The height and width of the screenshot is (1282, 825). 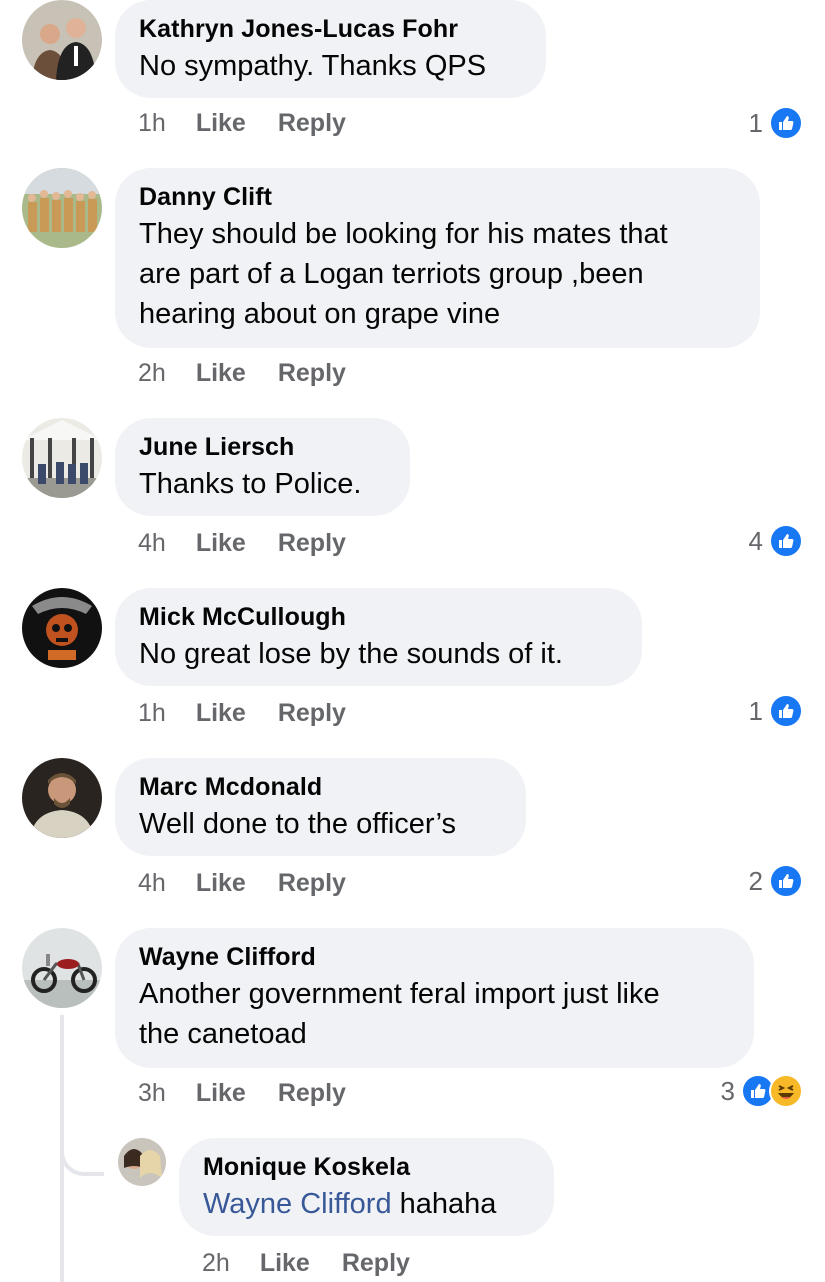 I want to click on comment-author: June Liersch, so click(x=262, y=447).